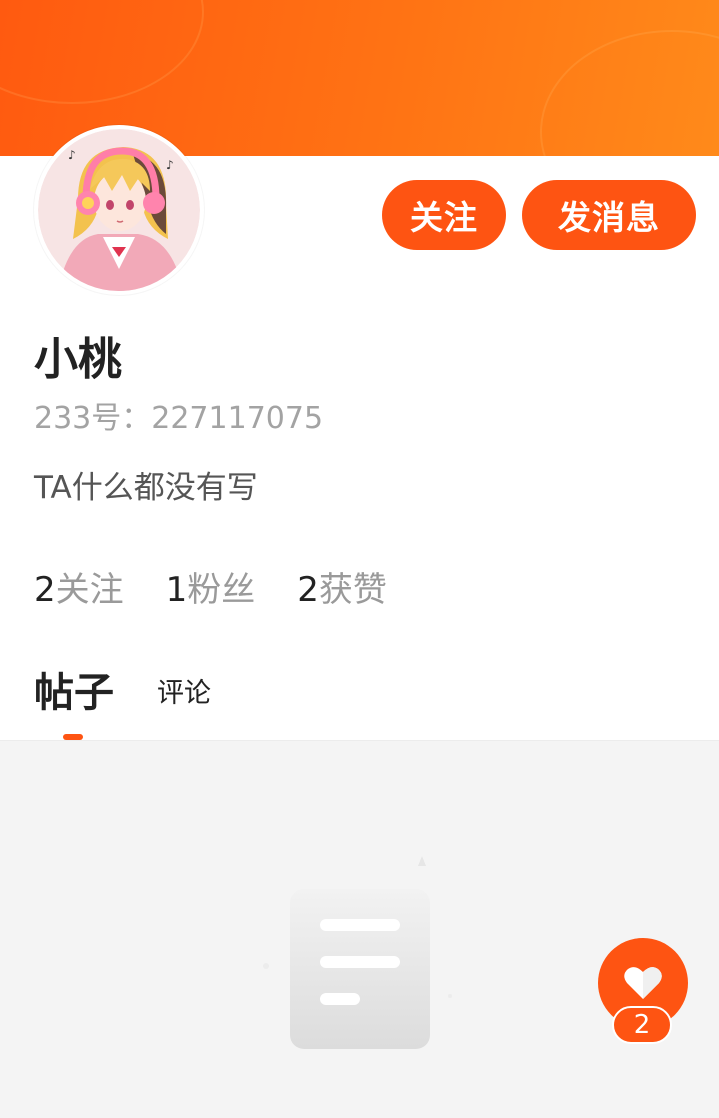 The image size is (719, 1118). Describe the element at coordinates (221, 590) in the screenshot. I see `stat-label: 粉丝` at that location.